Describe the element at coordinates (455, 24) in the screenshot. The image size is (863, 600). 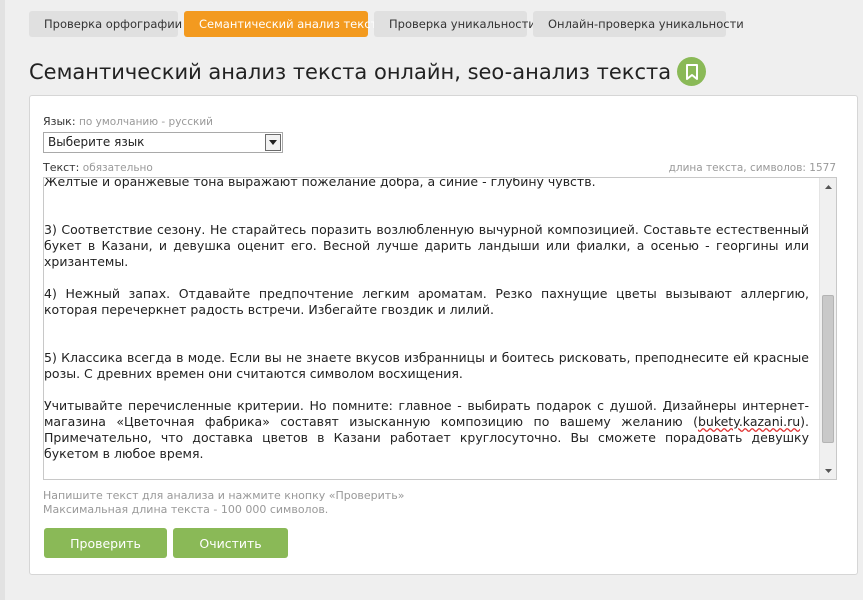
I see `tab-uniqueness-check: Проверка уникальности` at that location.